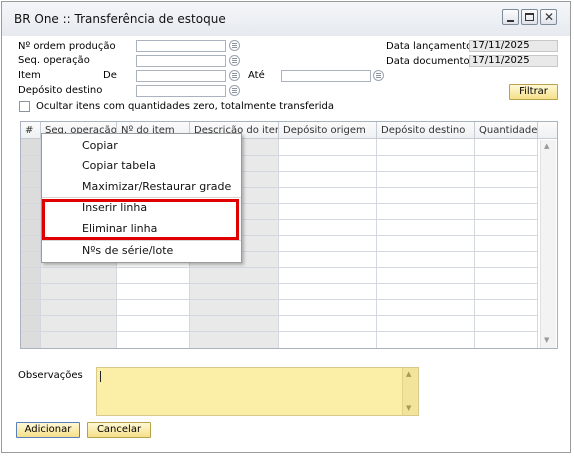 The height and width of the screenshot is (456, 574). I want to click on item-from-label: De, so click(110, 75).